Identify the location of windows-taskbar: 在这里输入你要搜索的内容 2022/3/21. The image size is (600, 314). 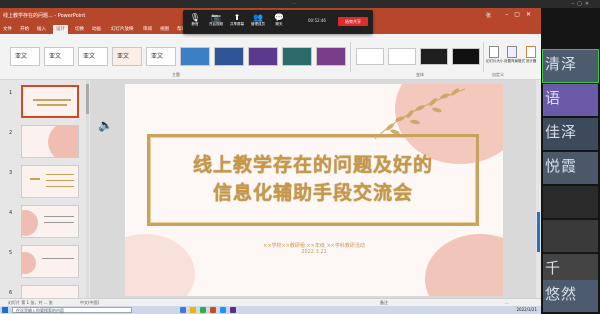
(270, 310).